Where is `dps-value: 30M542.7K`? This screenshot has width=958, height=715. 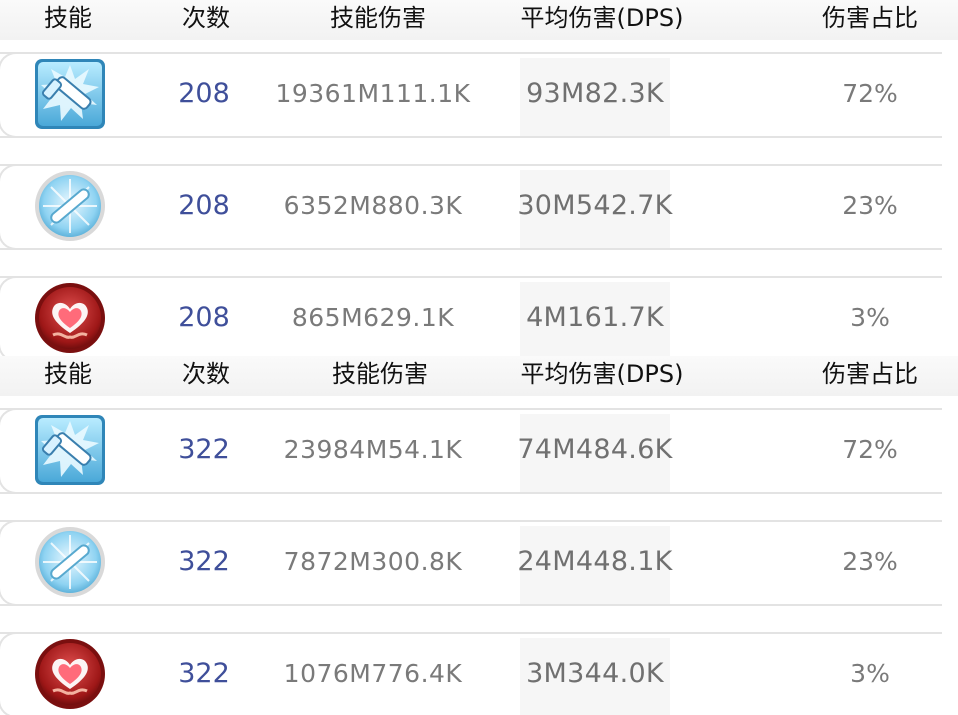
dps-value: 30M542.7K is located at coordinates (595, 205).